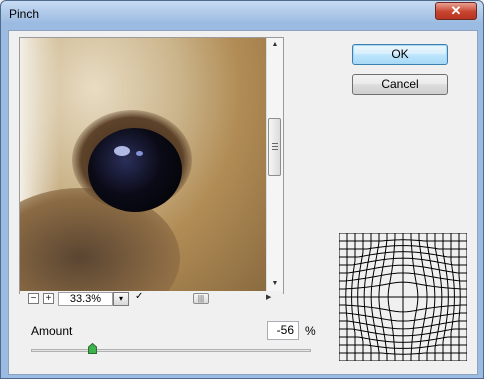  What do you see at coordinates (93, 348) in the screenshot?
I see `amount-slider-thumb` at bounding box center [93, 348].